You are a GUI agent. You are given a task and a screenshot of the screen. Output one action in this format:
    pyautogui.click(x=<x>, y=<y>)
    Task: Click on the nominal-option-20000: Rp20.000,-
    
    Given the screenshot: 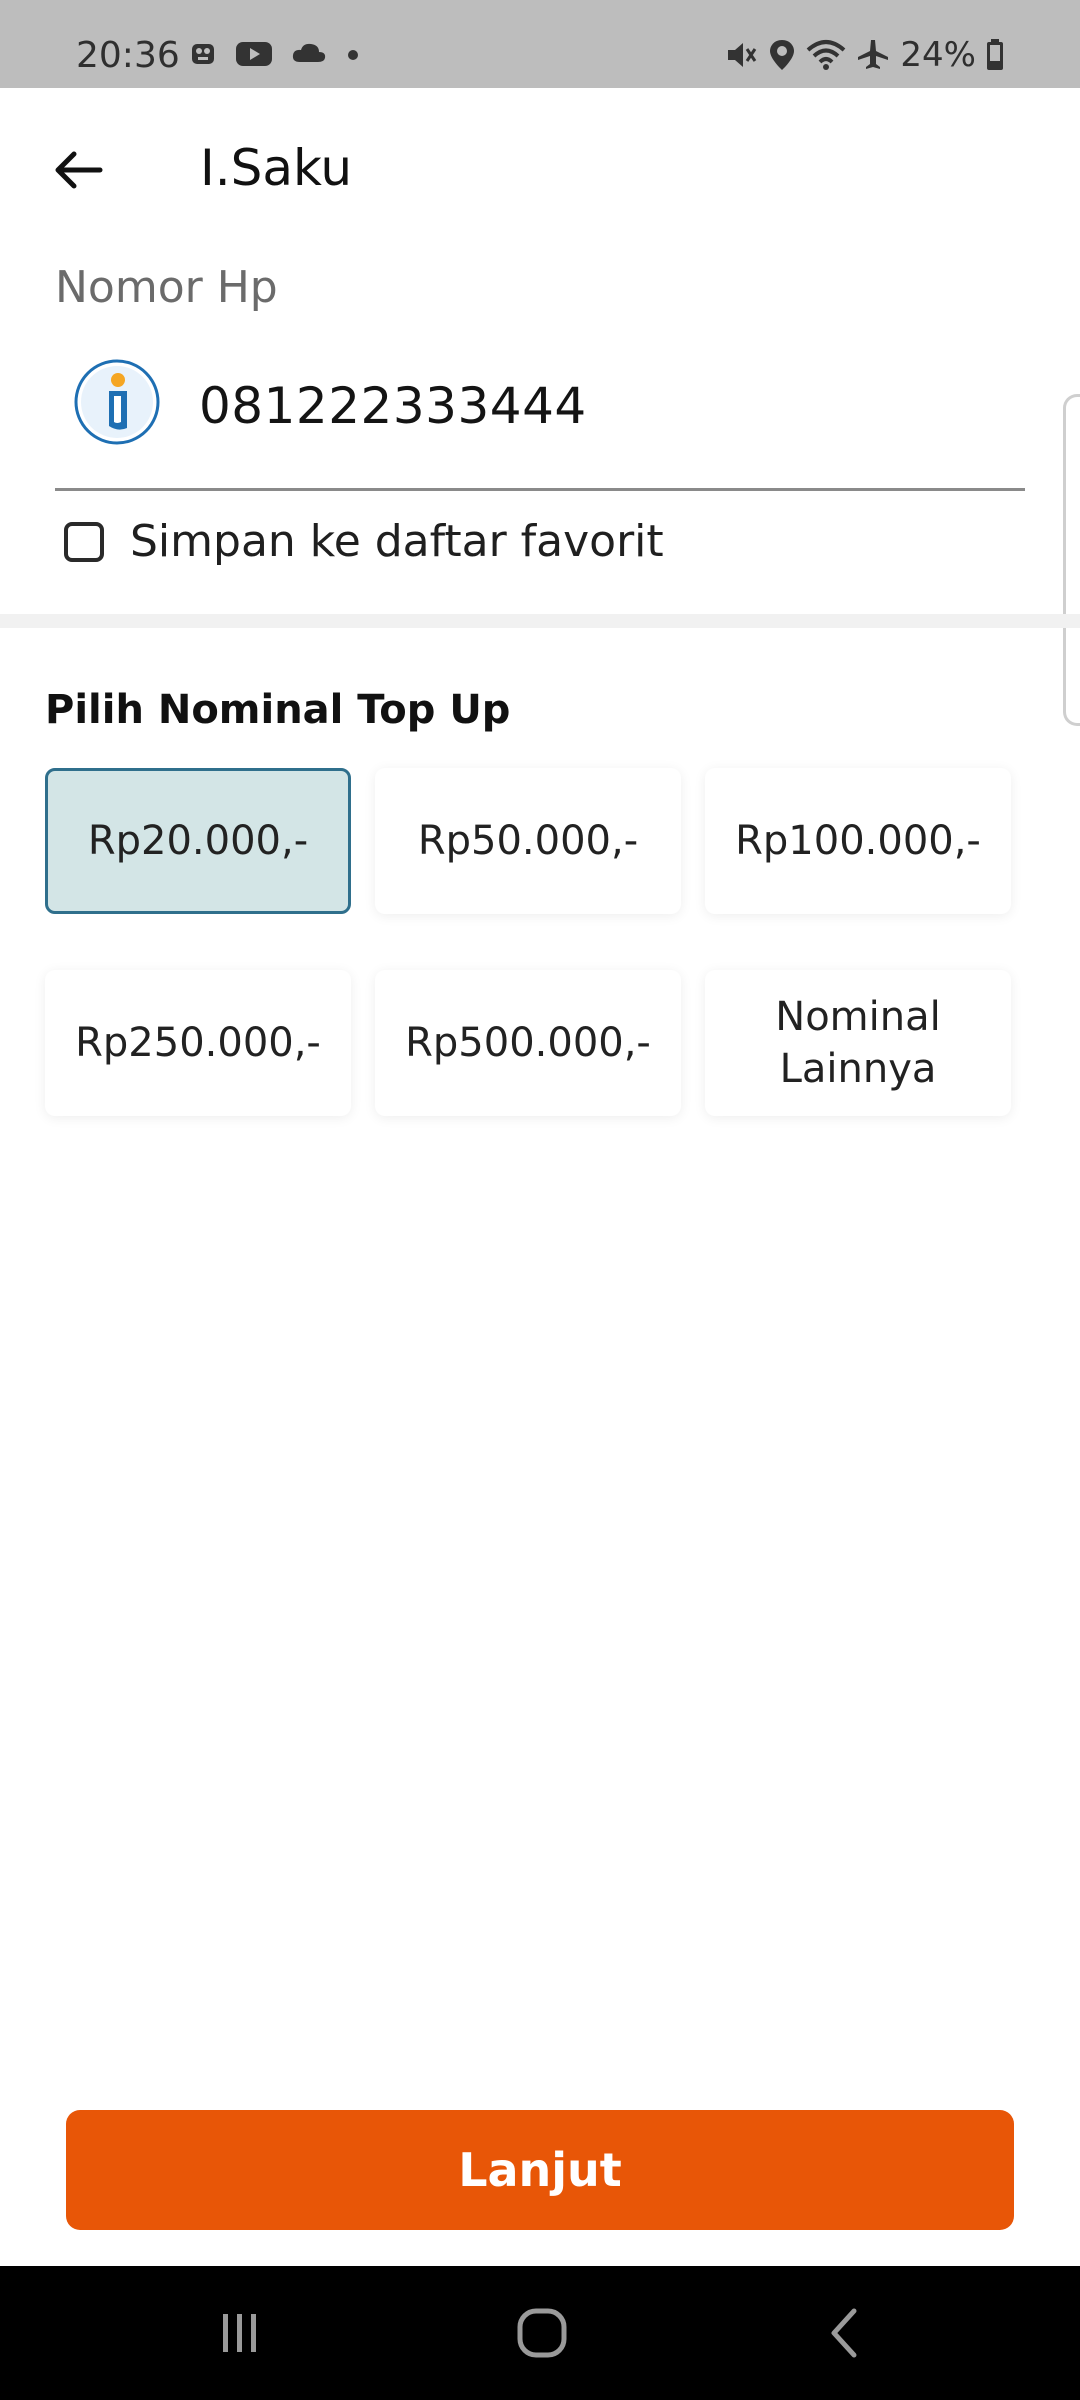 What is the action you would take?
    pyautogui.click(x=198, y=841)
    